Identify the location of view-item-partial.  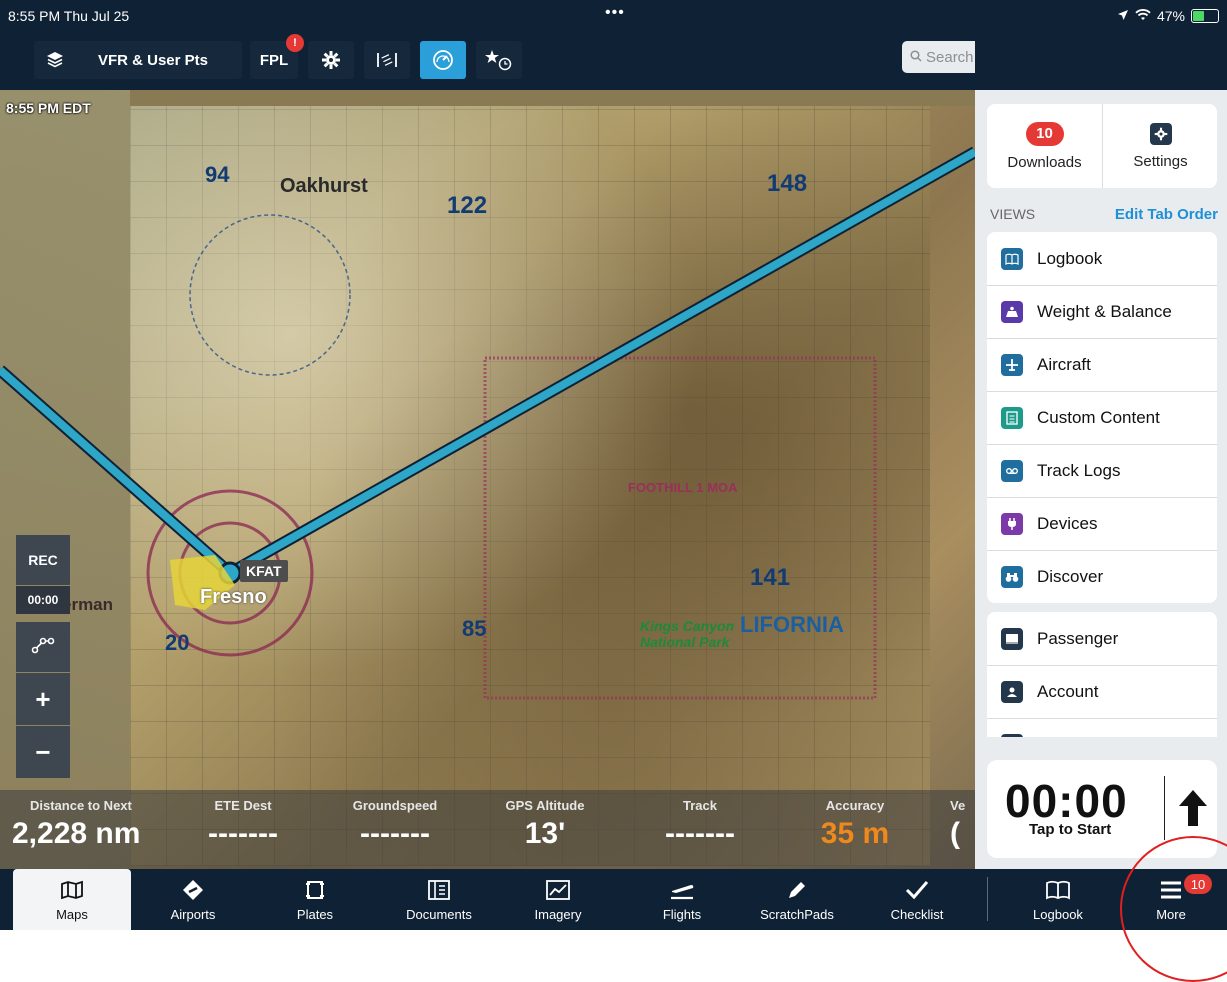
(1102, 727).